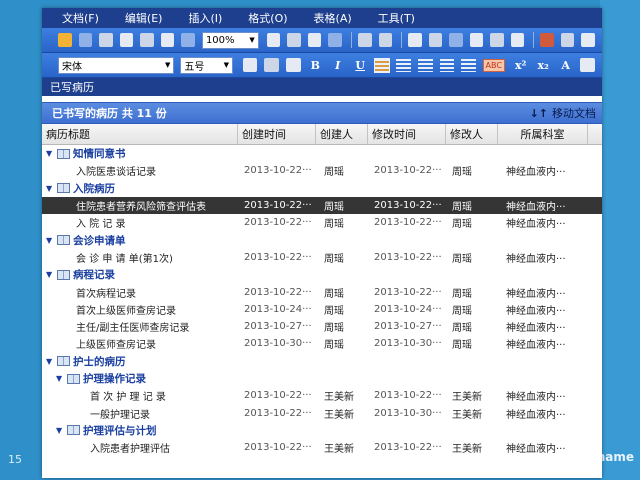  I want to click on menu-insert: 插入(I), so click(205, 18).